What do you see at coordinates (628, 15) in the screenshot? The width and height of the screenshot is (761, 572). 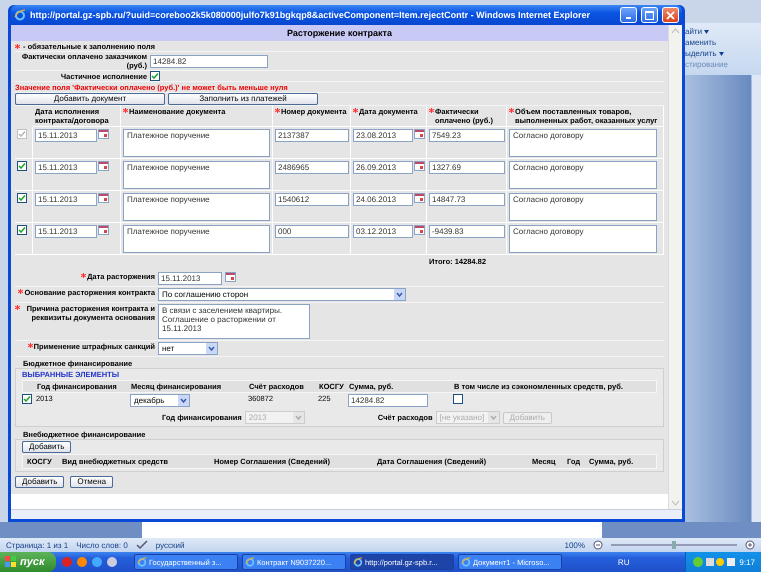 I see `minimize-button` at bounding box center [628, 15].